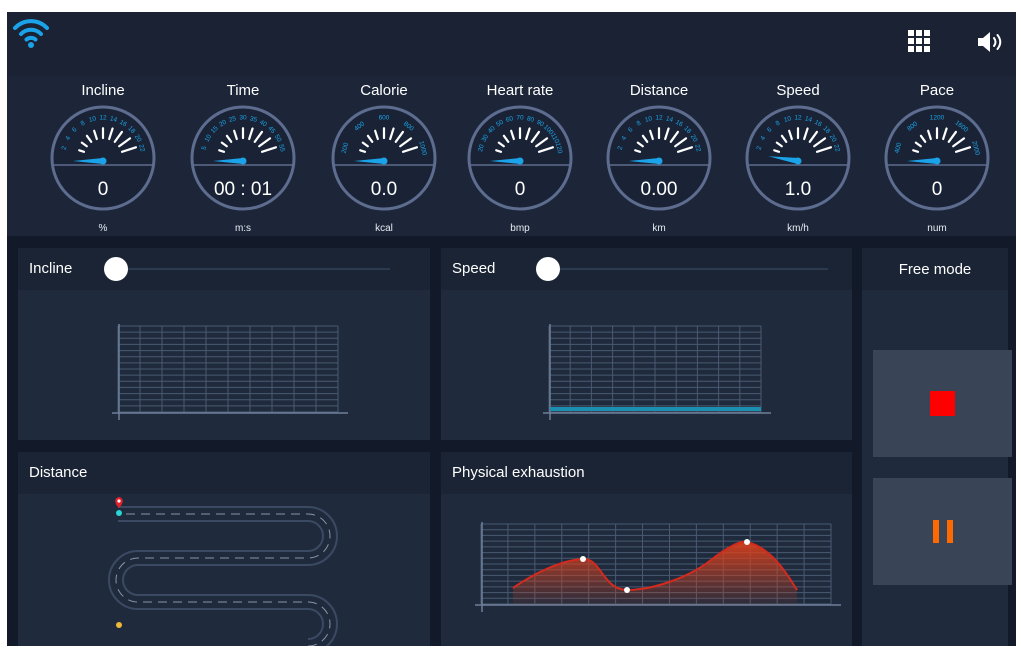 The height and width of the screenshot is (648, 1021). I want to click on track-path, so click(223, 576).